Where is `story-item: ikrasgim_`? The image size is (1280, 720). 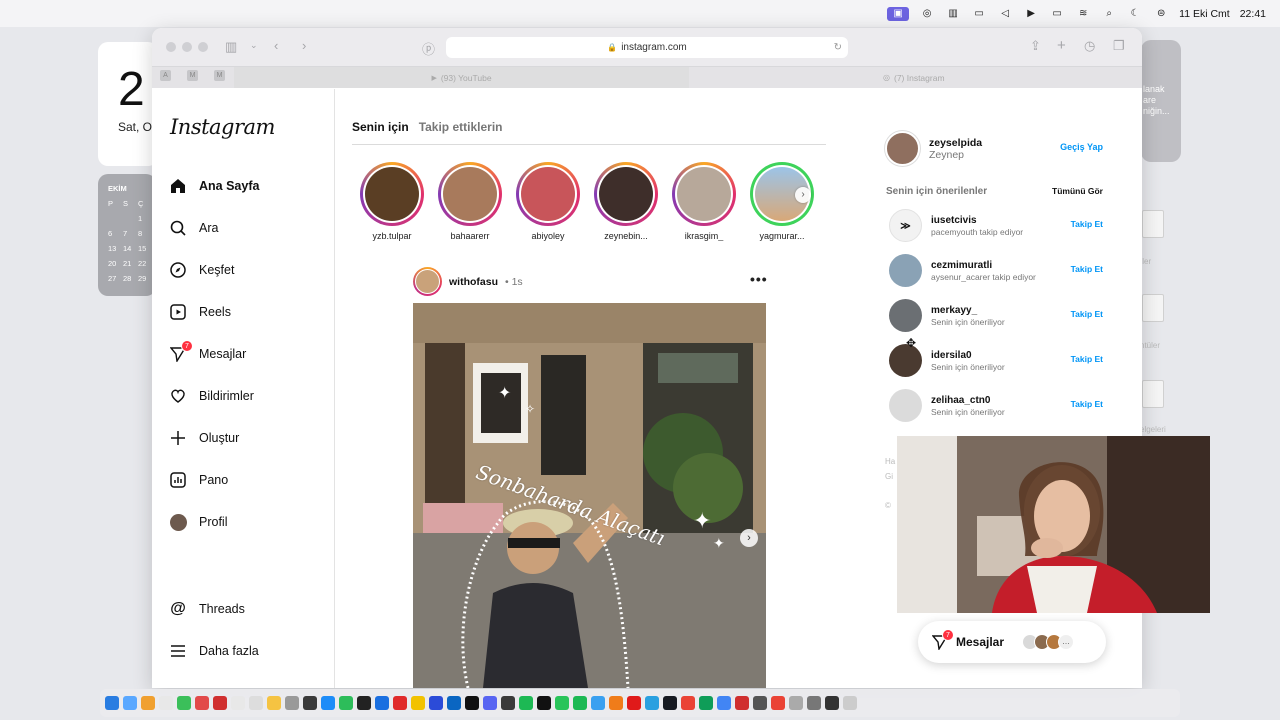 story-item: ikrasgim_ is located at coordinates (704, 201).